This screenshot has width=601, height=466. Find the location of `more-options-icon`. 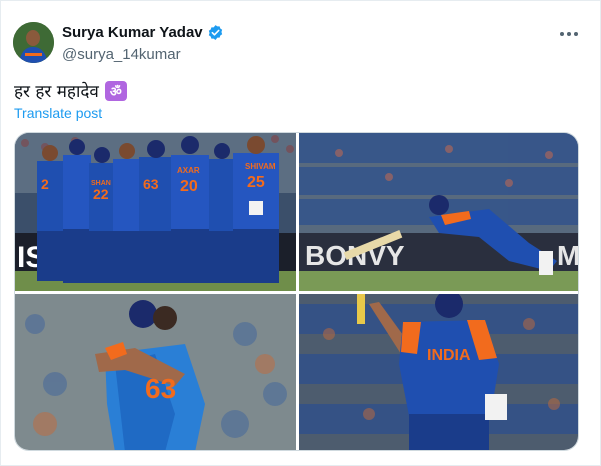

more-options-icon is located at coordinates (569, 34).